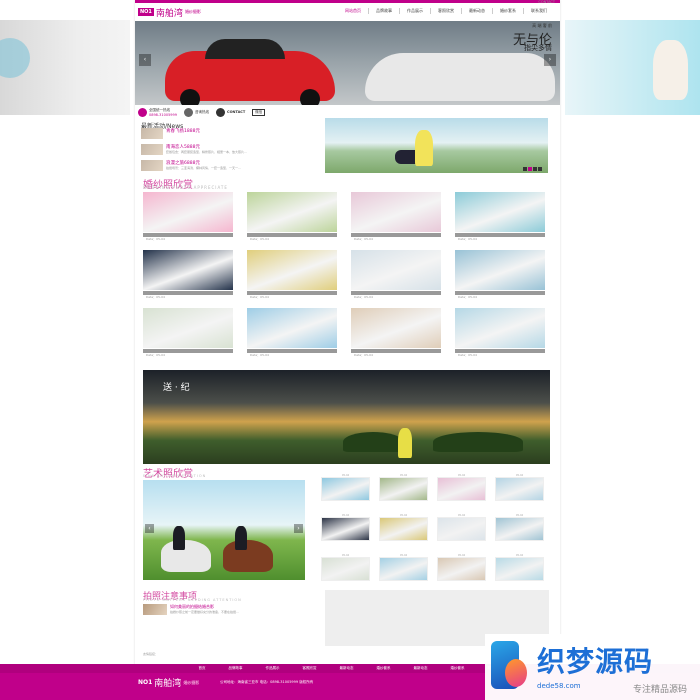 The image size is (700, 700). Describe the element at coordinates (415, 11) in the screenshot. I see `nav-item-works: 作品展示` at that location.